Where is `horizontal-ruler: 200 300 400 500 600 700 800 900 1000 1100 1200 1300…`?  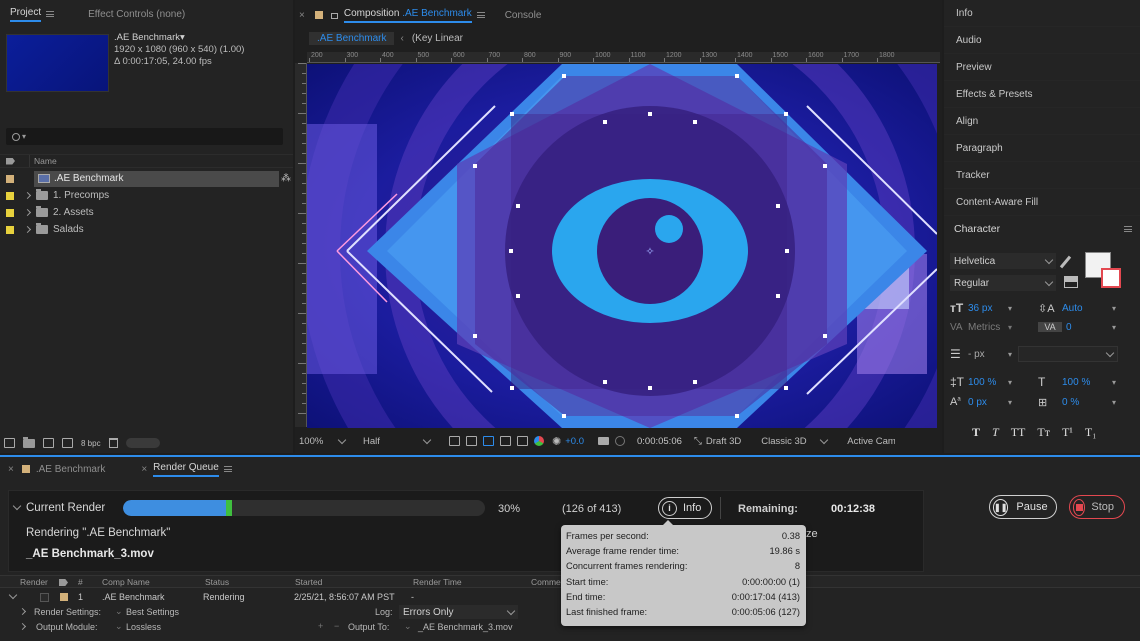 horizontal-ruler: 200 300 400 500 600 700 800 900 1000 1100 1200 1300… is located at coordinates (623, 57).